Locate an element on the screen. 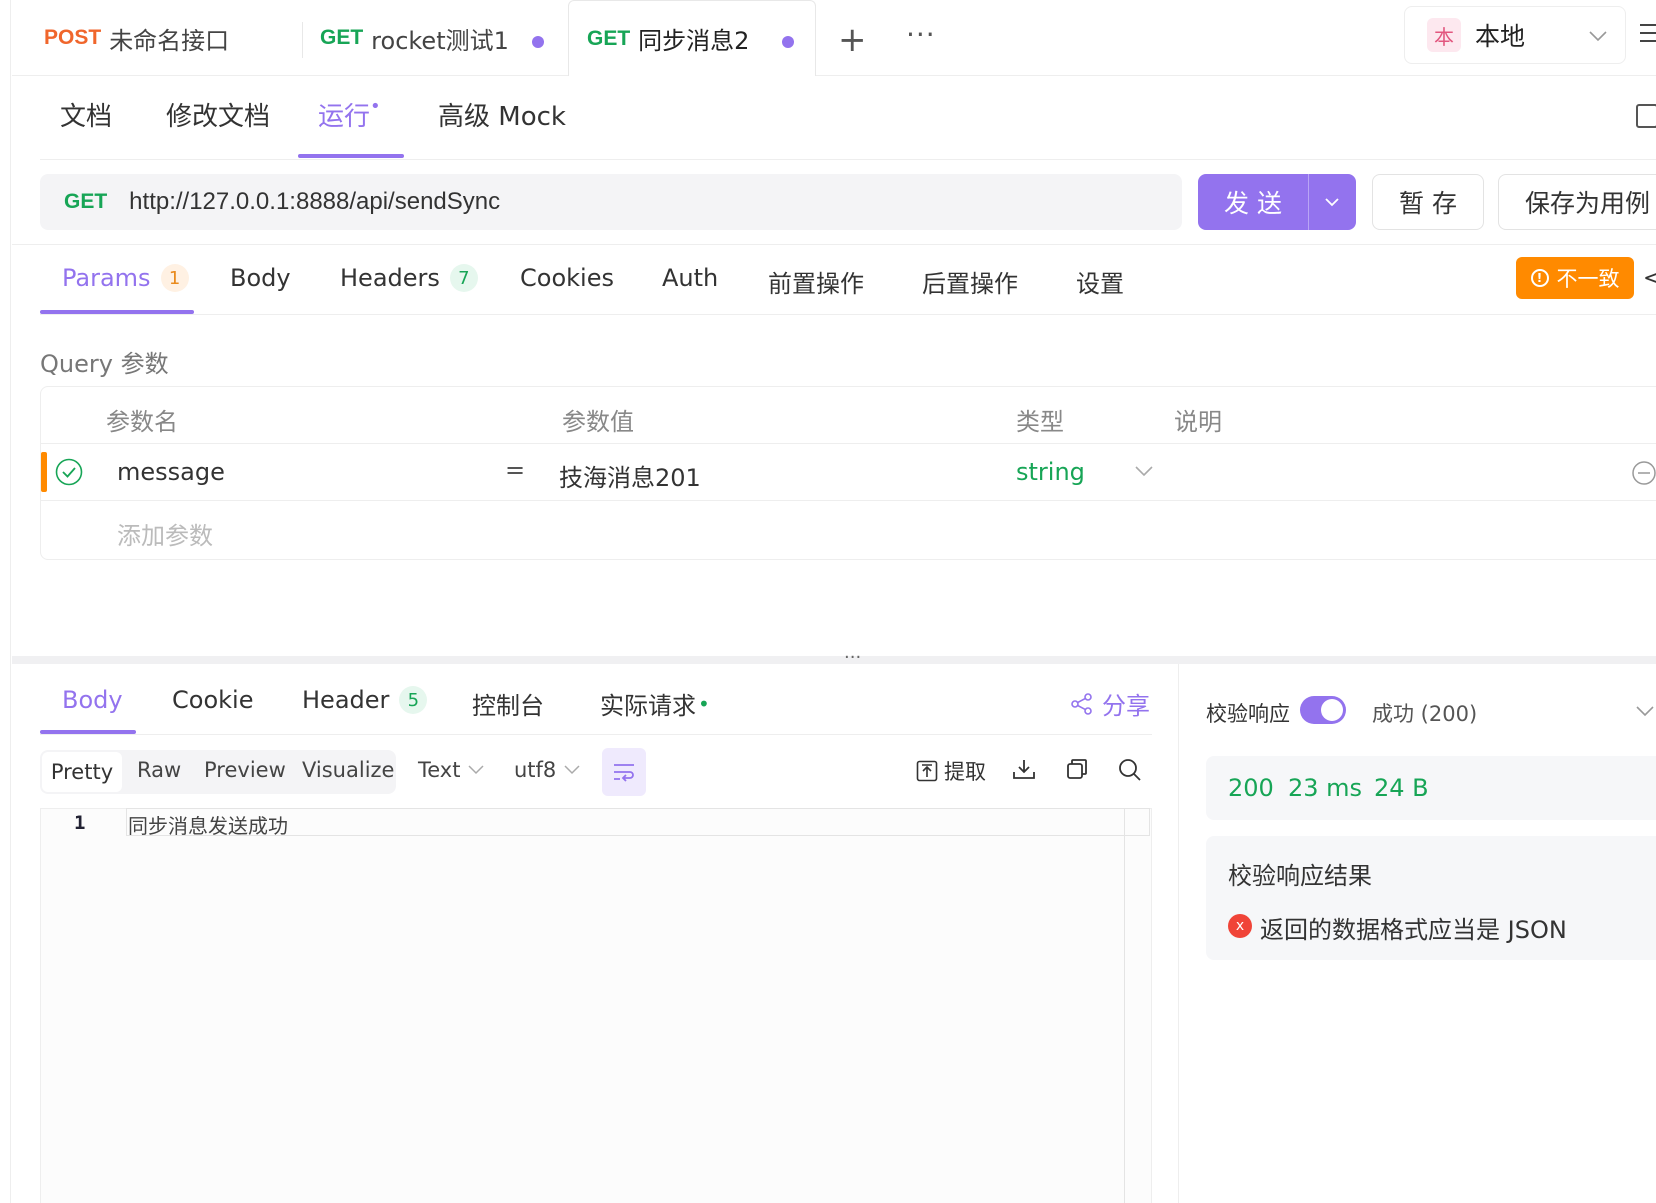  header-value: 参数值 is located at coordinates (598, 422).